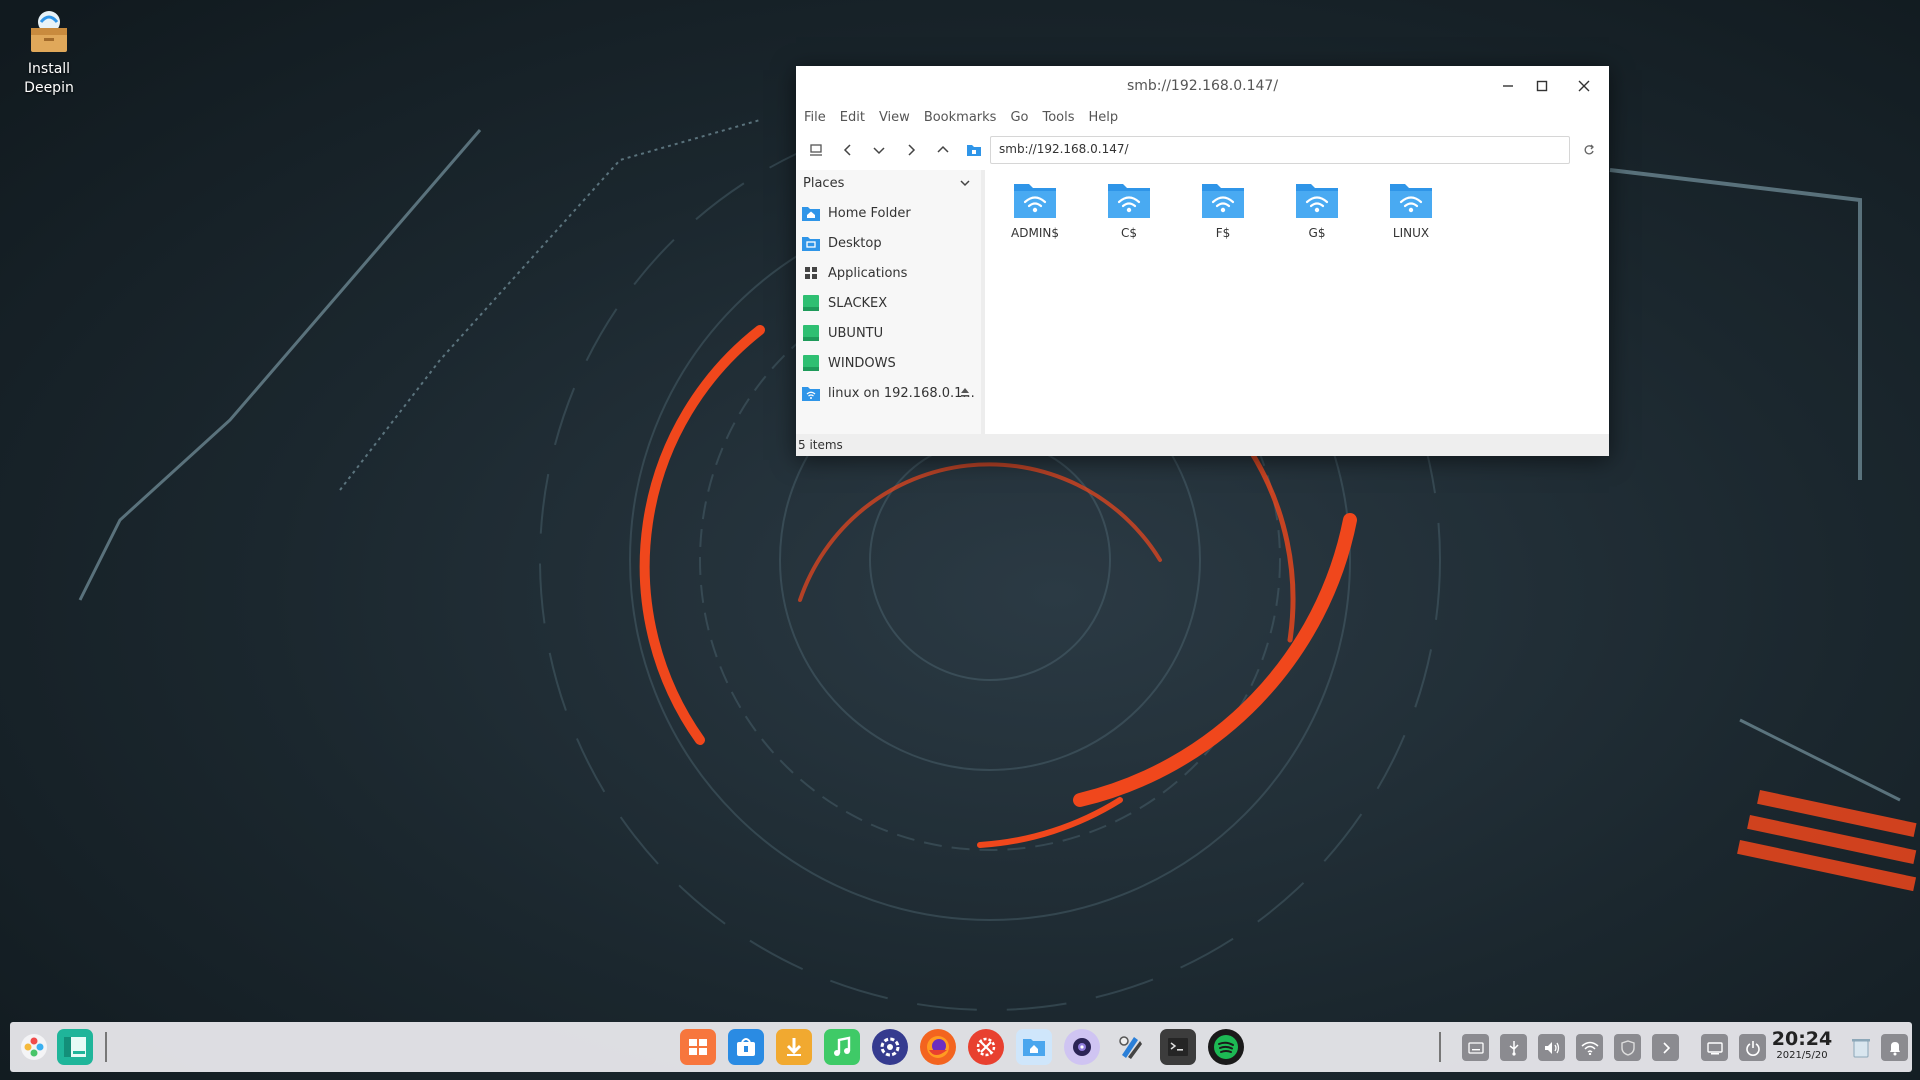 This screenshot has width=1920, height=1080. I want to click on tray-shield, so click(1627, 1047).